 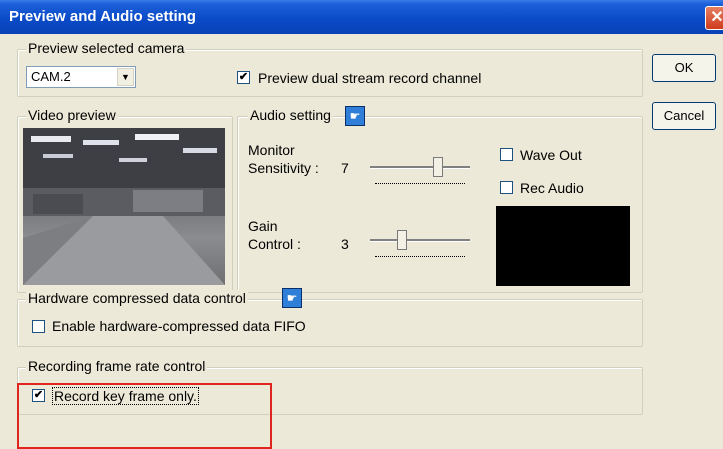 What do you see at coordinates (81, 77) in the screenshot?
I see `camera-select: CAM.2 ▼` at bounding box center [81, 77].